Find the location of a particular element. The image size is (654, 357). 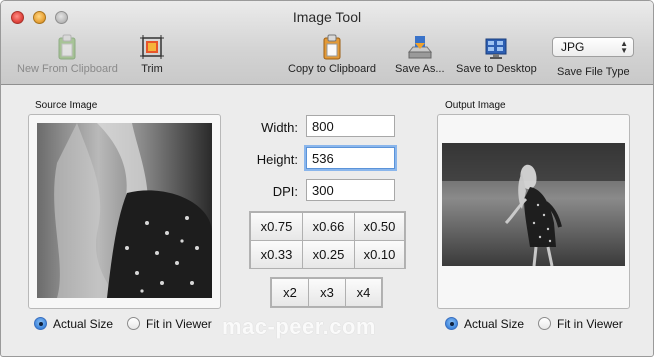

trim-label: Trim is located at coordinates (152, 69).